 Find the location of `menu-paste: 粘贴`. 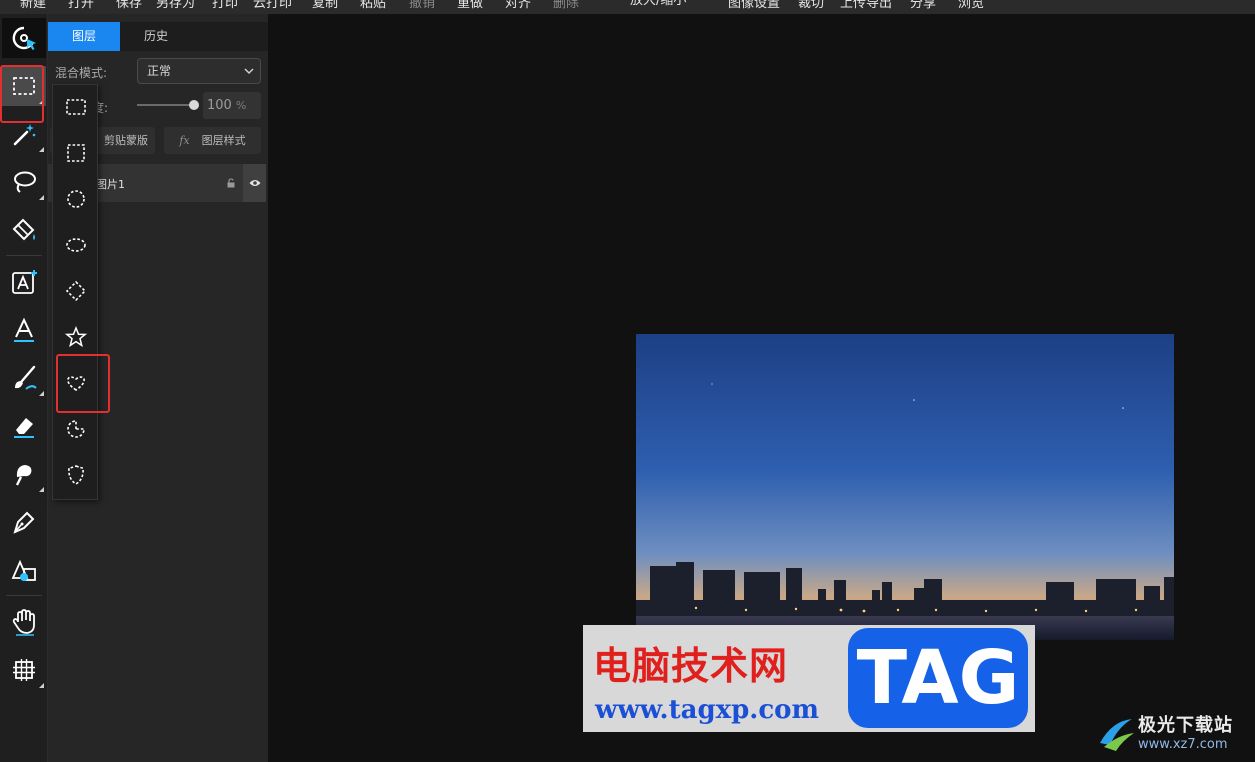

menu-paste: 粘贴 is located at coordinates (373, 6).